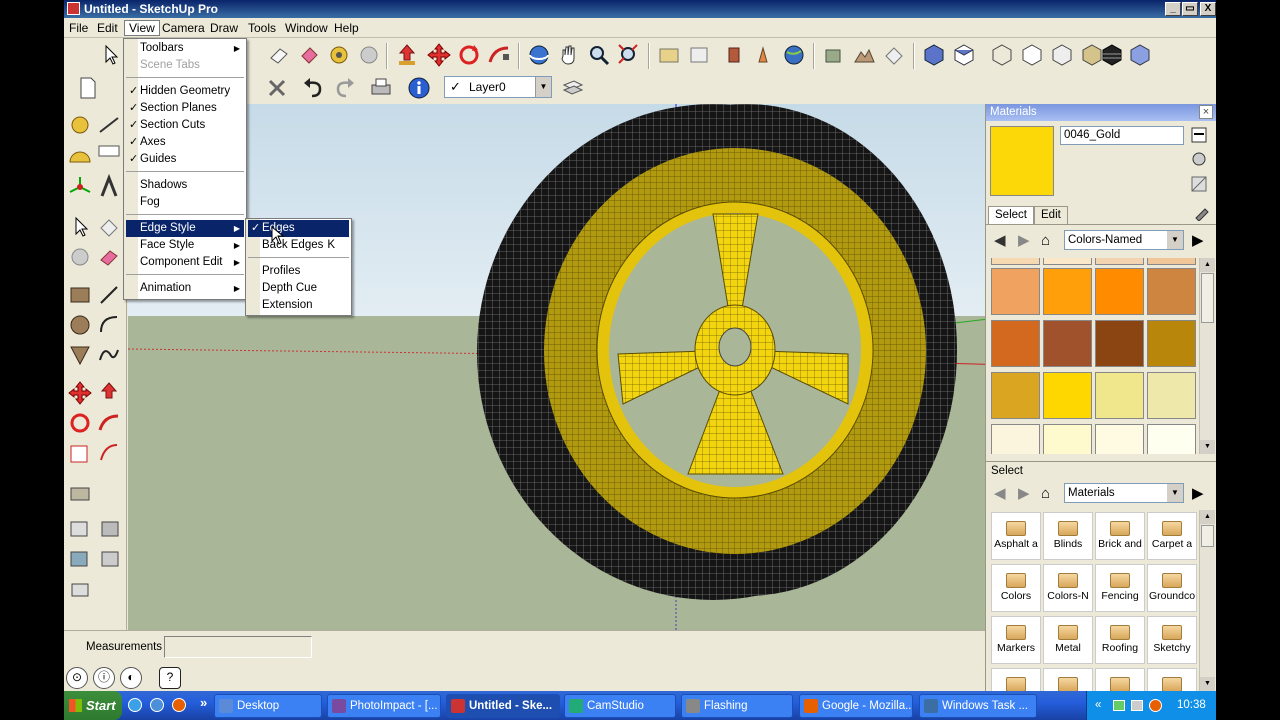 This screenshot has height=720, width=1280. I want to click on menu-item-animation: Animation ▶, so click(185, 288).